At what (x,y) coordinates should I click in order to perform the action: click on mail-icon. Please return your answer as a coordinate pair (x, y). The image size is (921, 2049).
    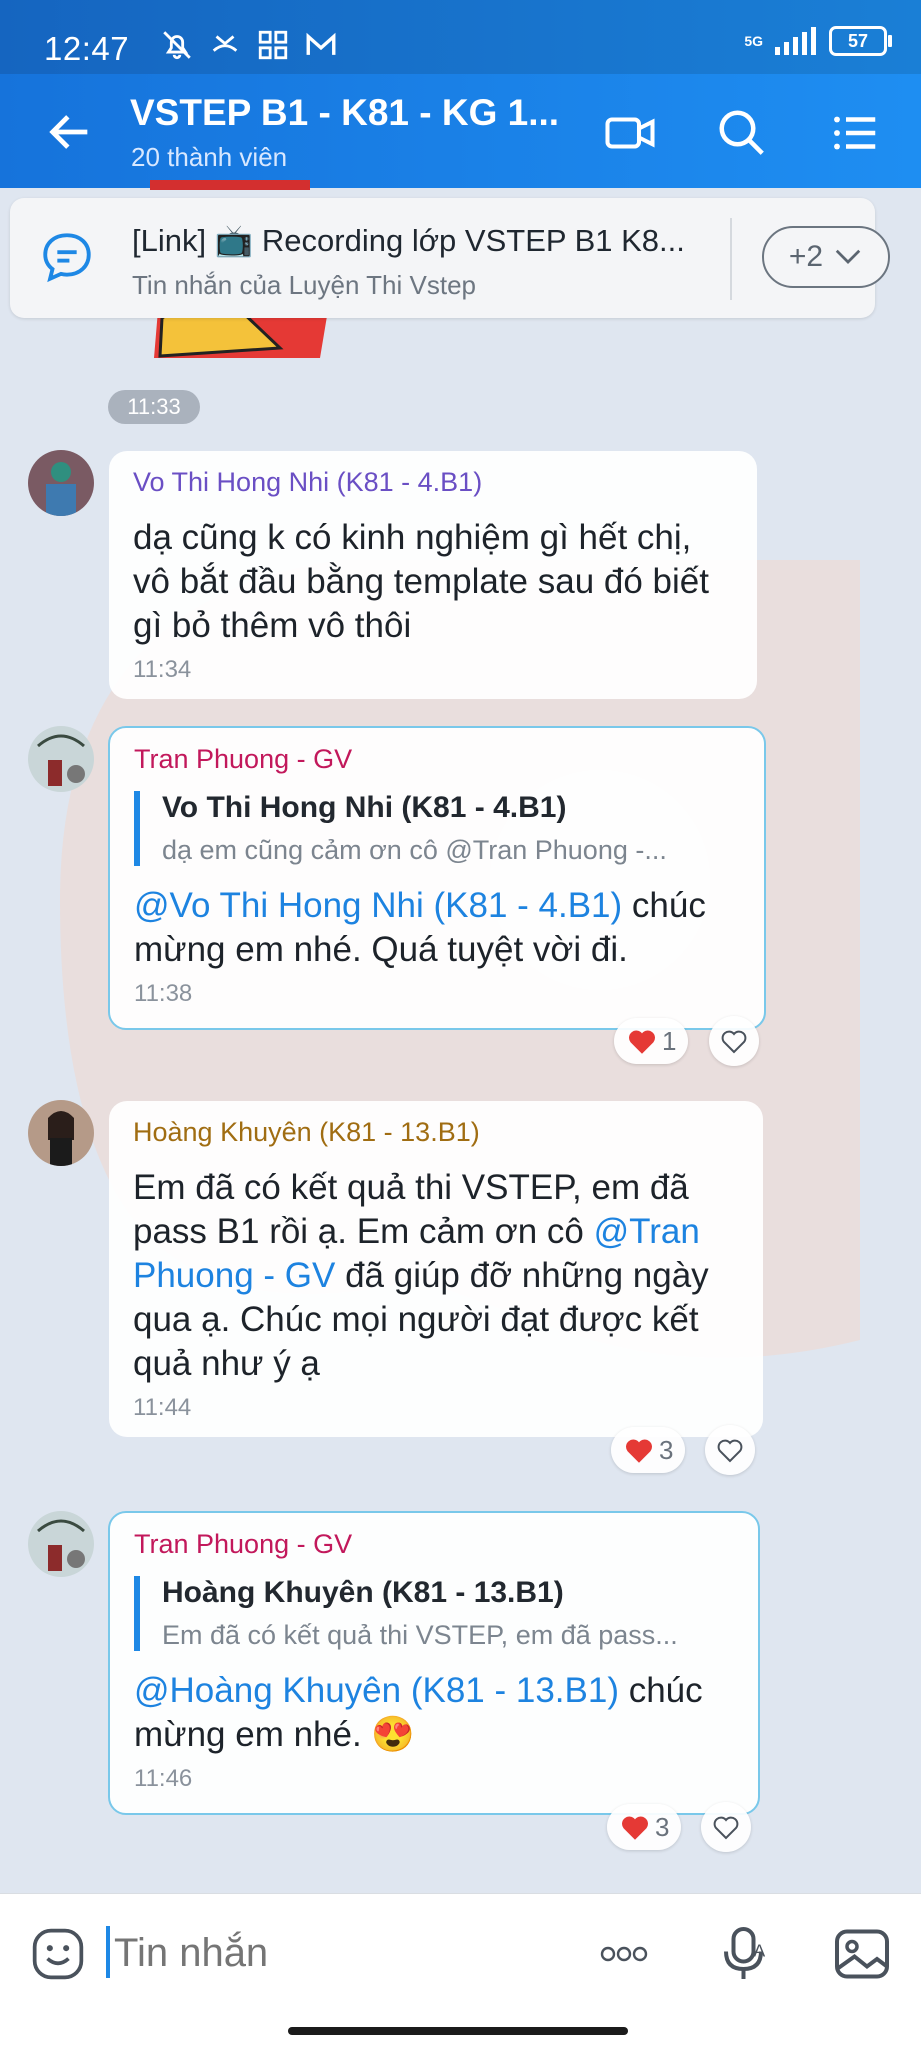
    Looking at the image, I should click on (321, 43).